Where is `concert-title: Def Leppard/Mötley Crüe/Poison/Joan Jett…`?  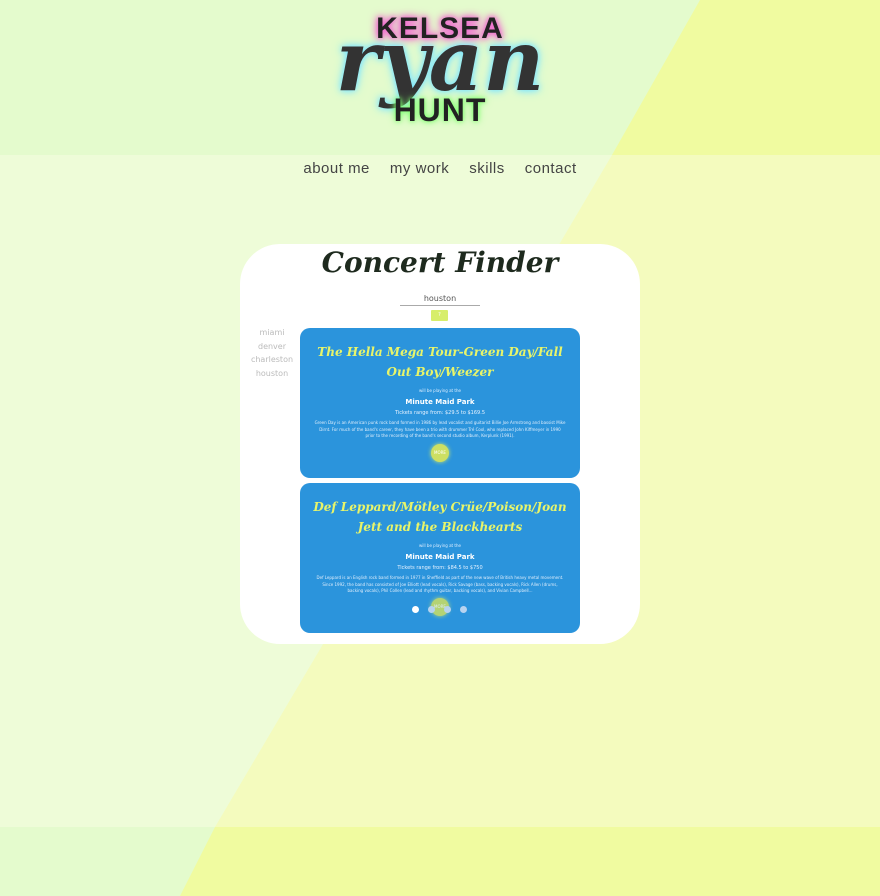 concert-title: Def Leppard/Mötley Crüe/Poison/Joan Jett… is located at coordinates (440, 517).